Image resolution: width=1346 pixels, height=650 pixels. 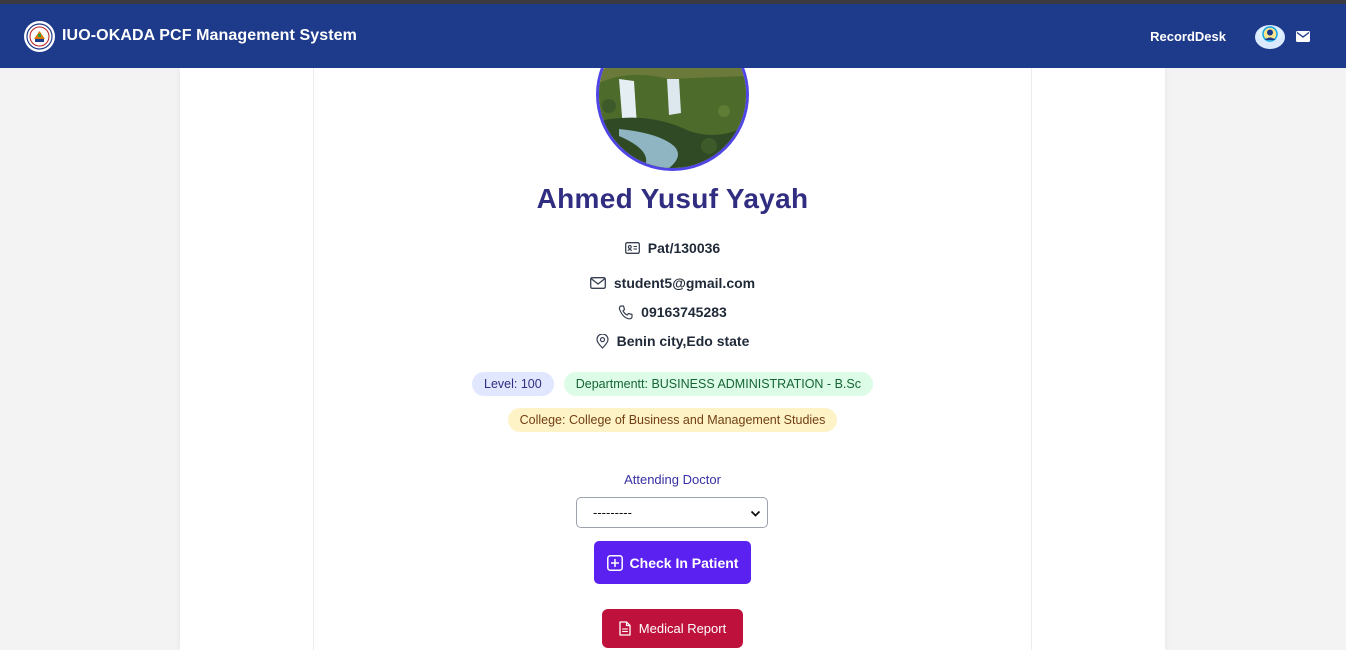 What do you see at coordinates (602, 341) in the screenshot?
I see `map-pin-icon` at bounding box center [602, 341].